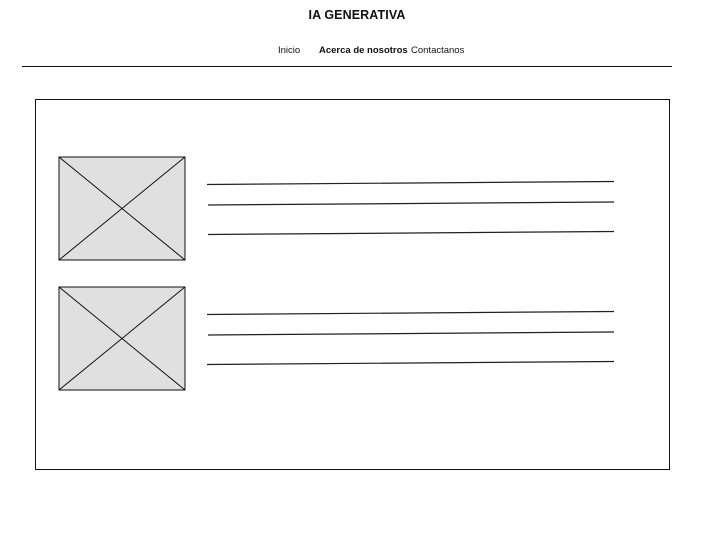  What do you see at coordinates (437, 51) in the screenshot?
I see `nav-link-contactanos: Contactanos` at bounding box center [437, 51].